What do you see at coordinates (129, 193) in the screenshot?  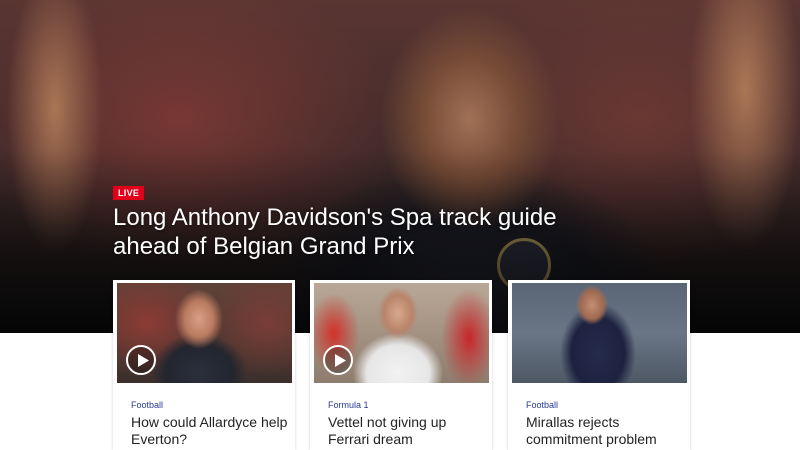 I see `live-badge: LIVE` at bounding box center [129, 193].